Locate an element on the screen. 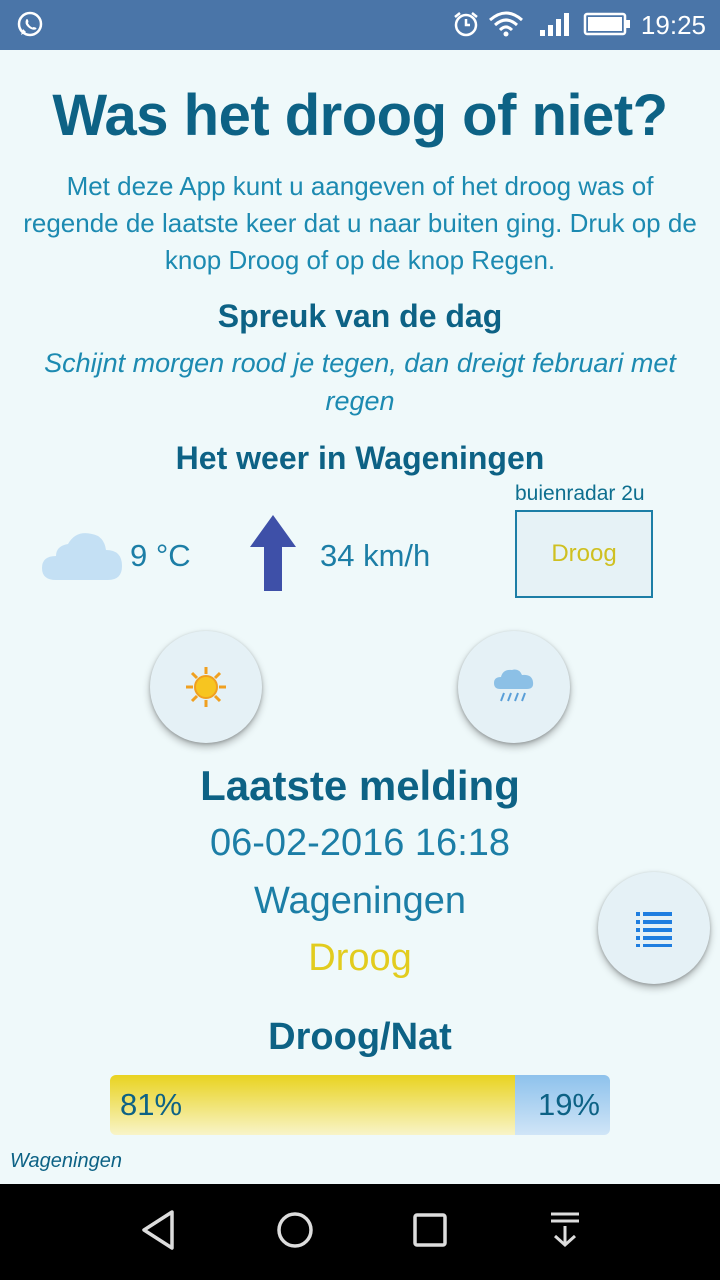 The height and width of the screenshot is (1280, 720). rain-cloud-icon is located at coordinates (514, 685).